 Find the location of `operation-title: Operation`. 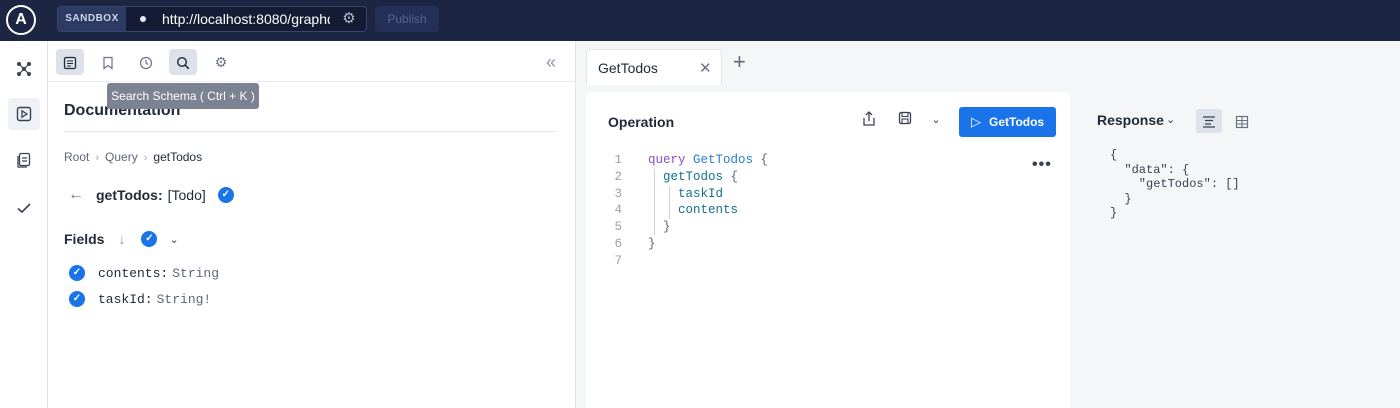

operation-title: Operation is located at coordinates (641, 122).